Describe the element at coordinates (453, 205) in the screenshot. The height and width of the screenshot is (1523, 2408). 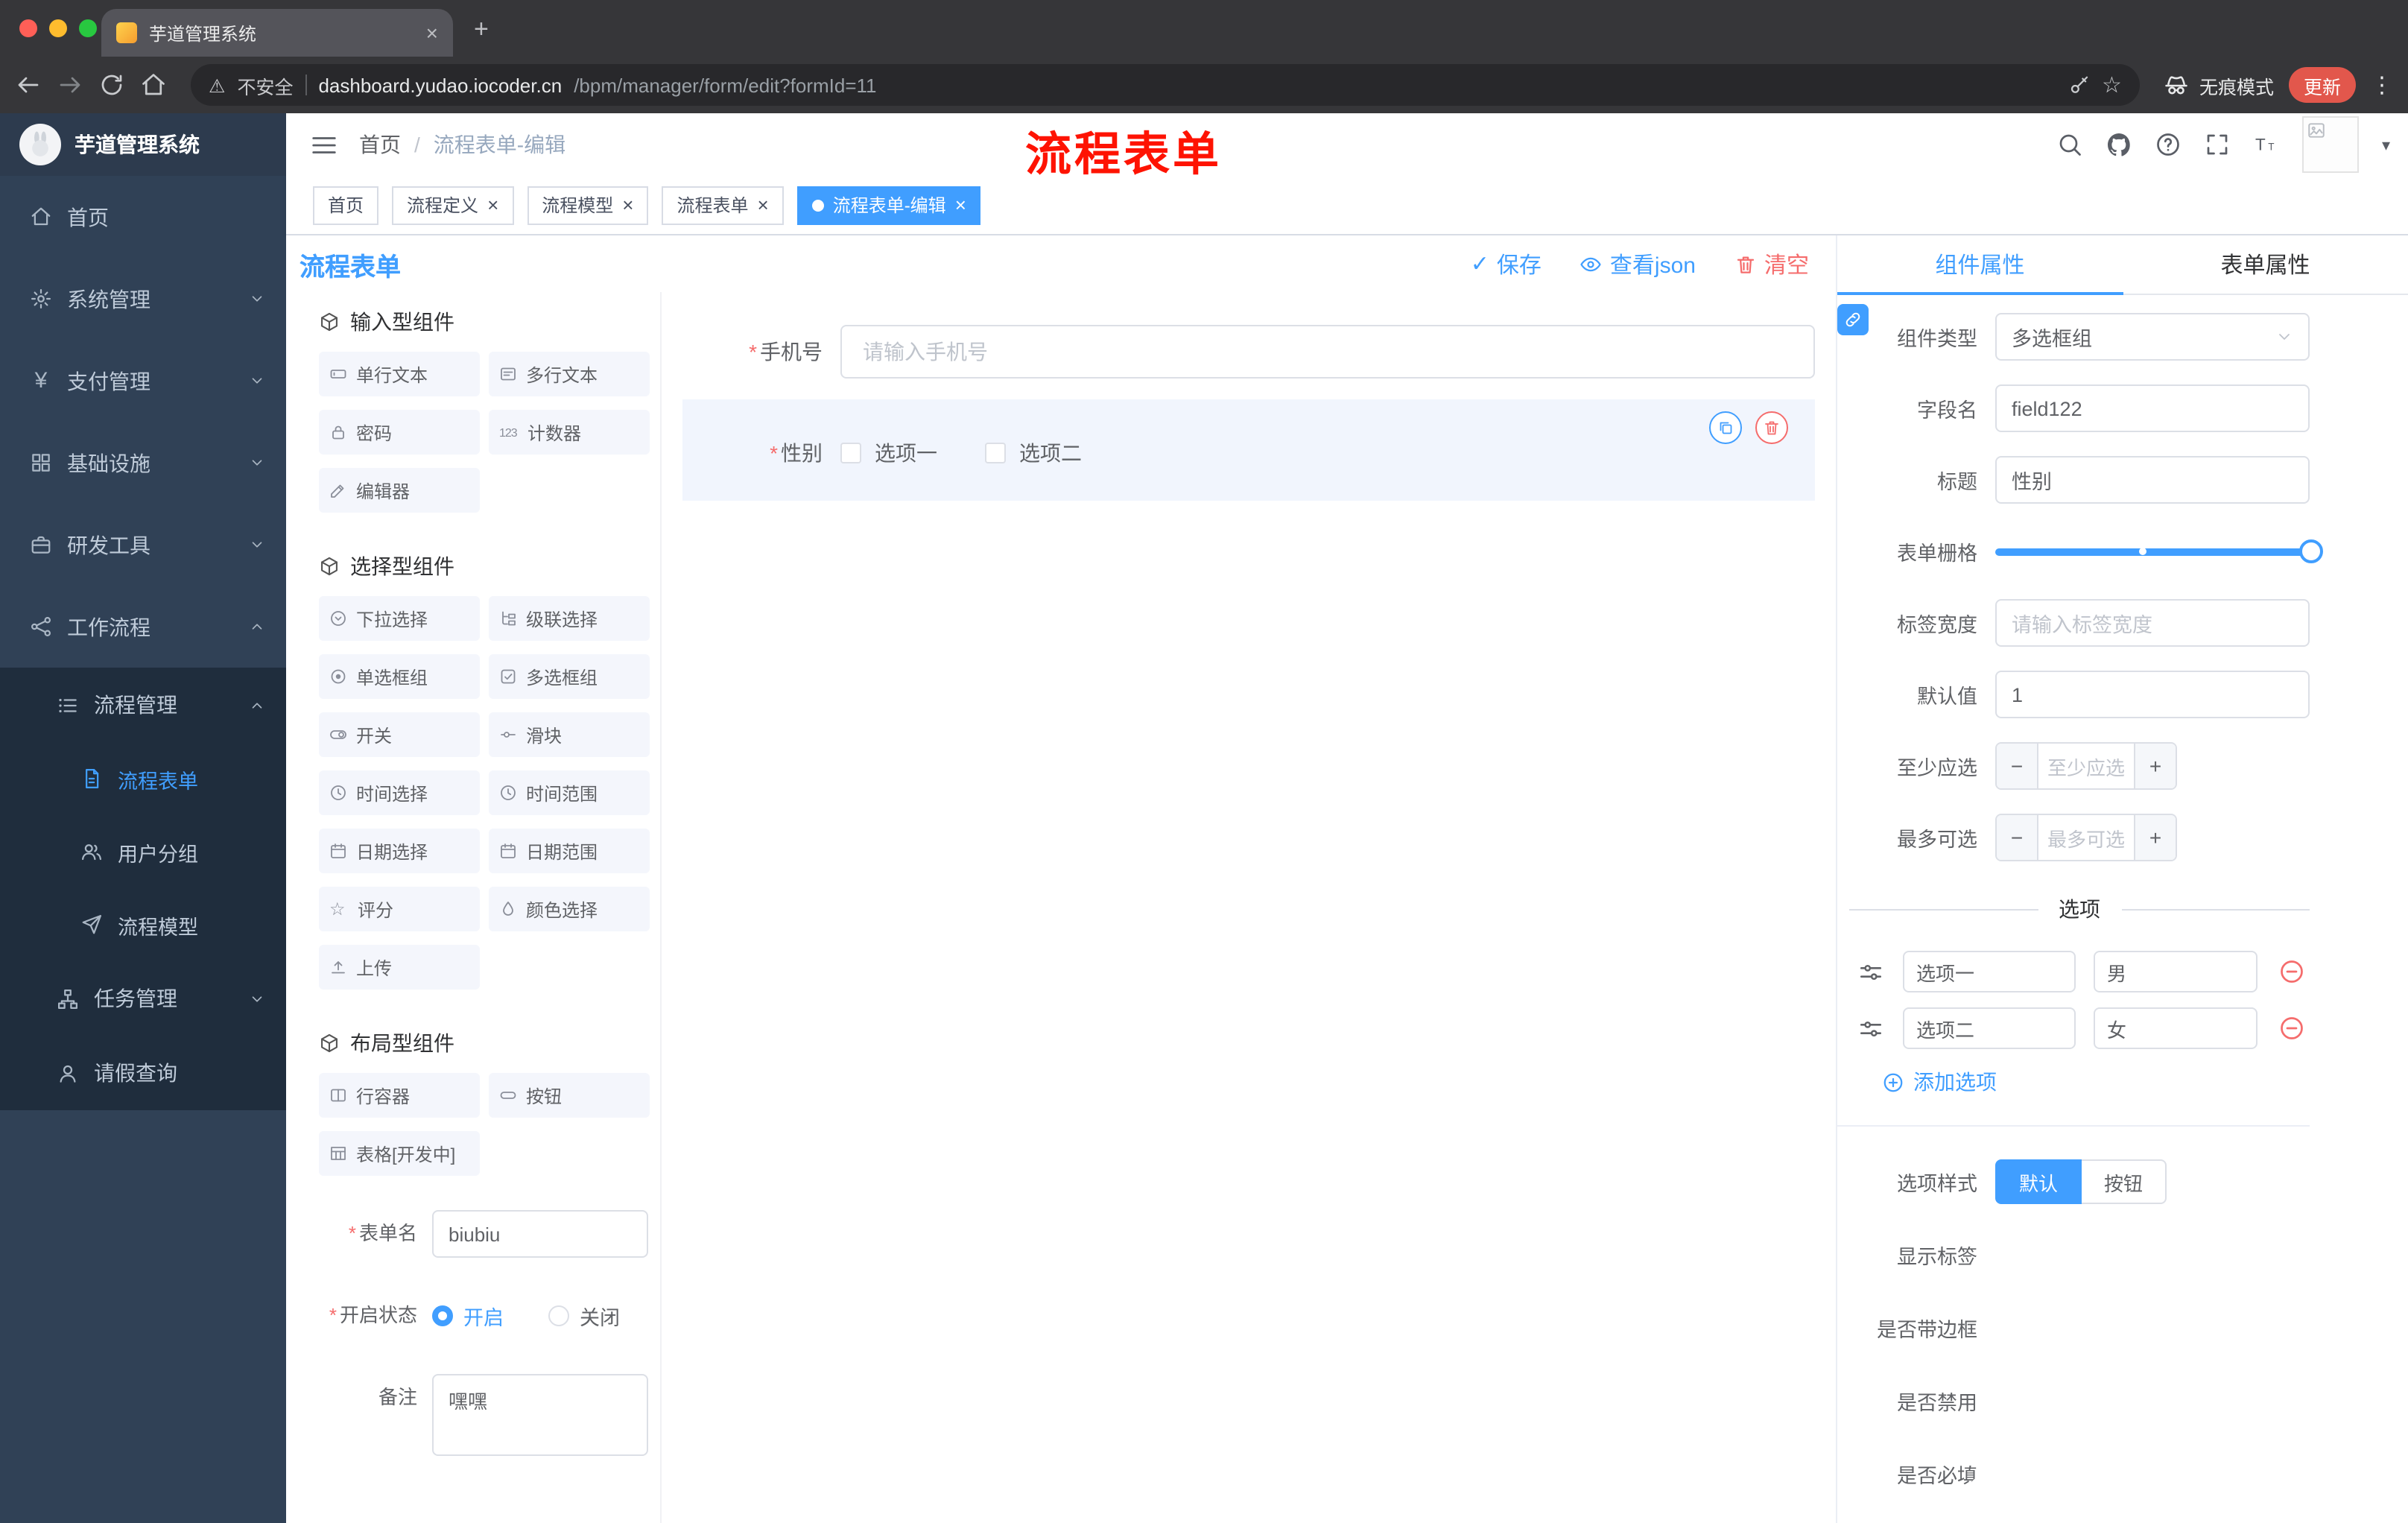
I see `tag-process-definition: 流程定义 ×` at that location.